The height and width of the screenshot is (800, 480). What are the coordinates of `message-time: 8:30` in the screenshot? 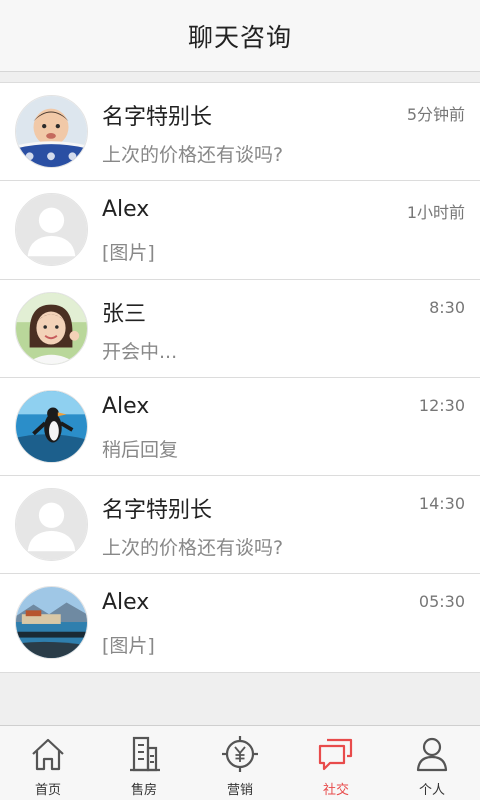 It's located at (447, 307).